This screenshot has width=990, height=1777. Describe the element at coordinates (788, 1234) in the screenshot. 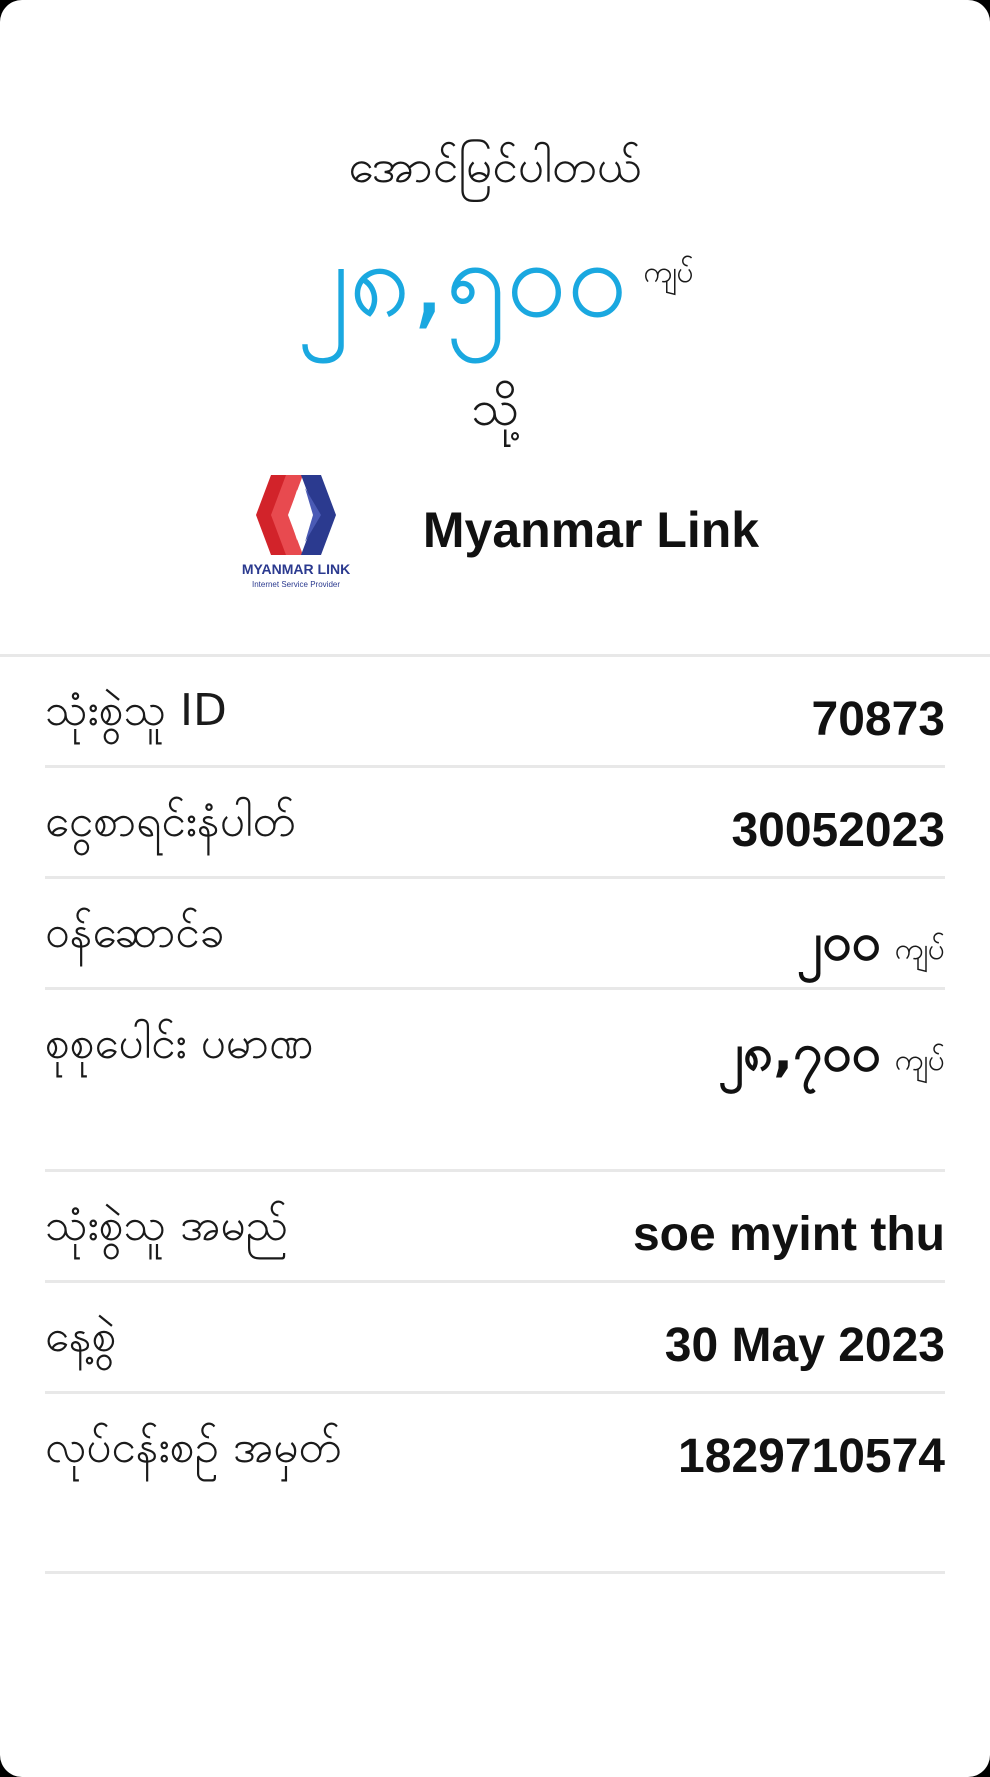

I see `detail-value: soe myint thu` at that location.